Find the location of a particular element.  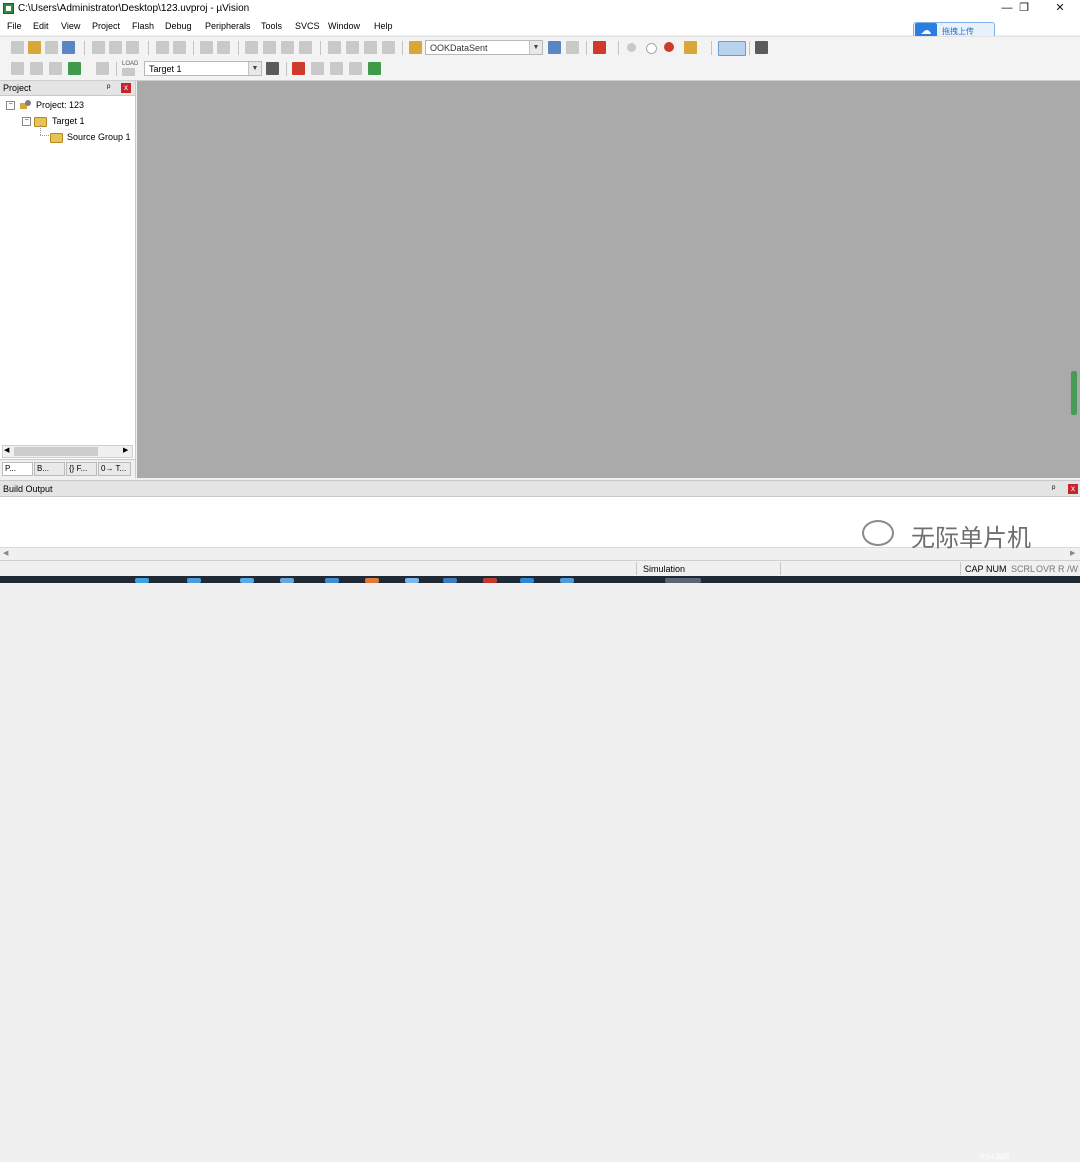

paste-icon is located at coordinates (132, 47).